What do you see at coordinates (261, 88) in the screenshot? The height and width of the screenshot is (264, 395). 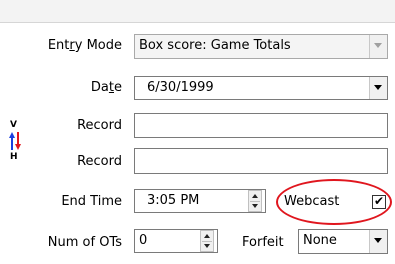 I see `date-picker: 6/30/1999` at bounding box center [261, 88].